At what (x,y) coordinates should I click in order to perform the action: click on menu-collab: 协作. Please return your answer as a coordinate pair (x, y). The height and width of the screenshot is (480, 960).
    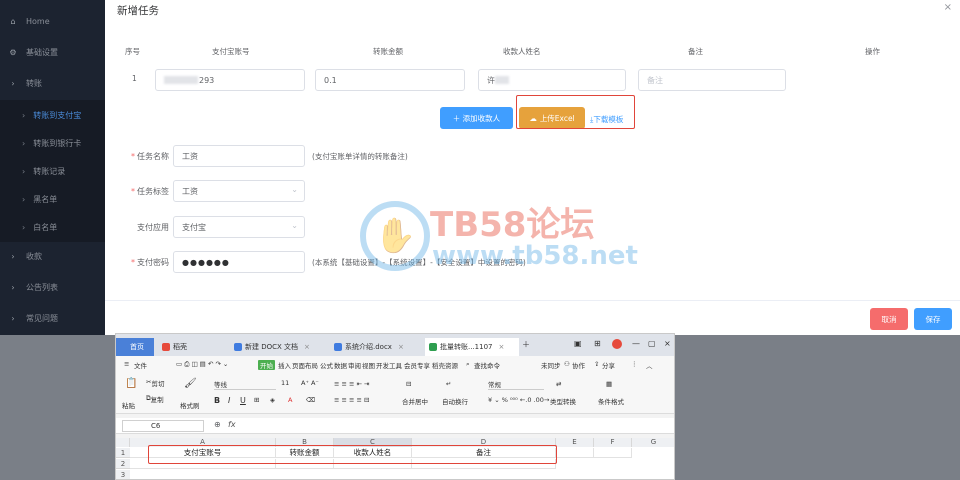
    Looking at the image, I should click on (578, 365).